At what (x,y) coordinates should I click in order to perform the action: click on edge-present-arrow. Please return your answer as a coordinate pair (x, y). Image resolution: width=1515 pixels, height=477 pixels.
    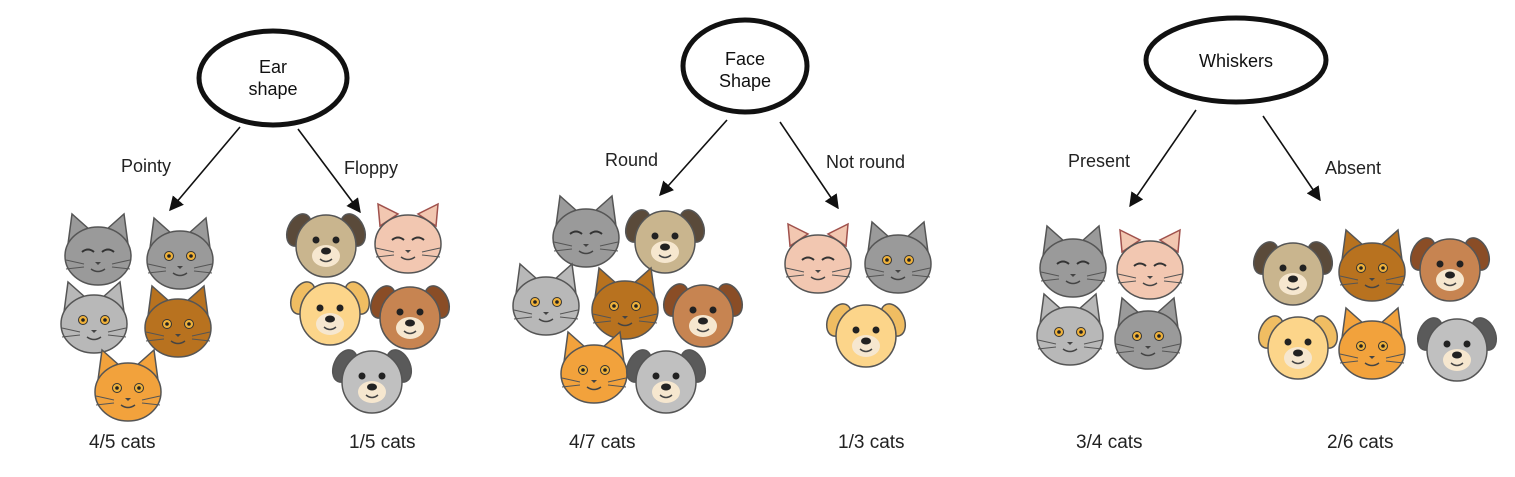
    Looking at the image, I should click on (1163, 158).